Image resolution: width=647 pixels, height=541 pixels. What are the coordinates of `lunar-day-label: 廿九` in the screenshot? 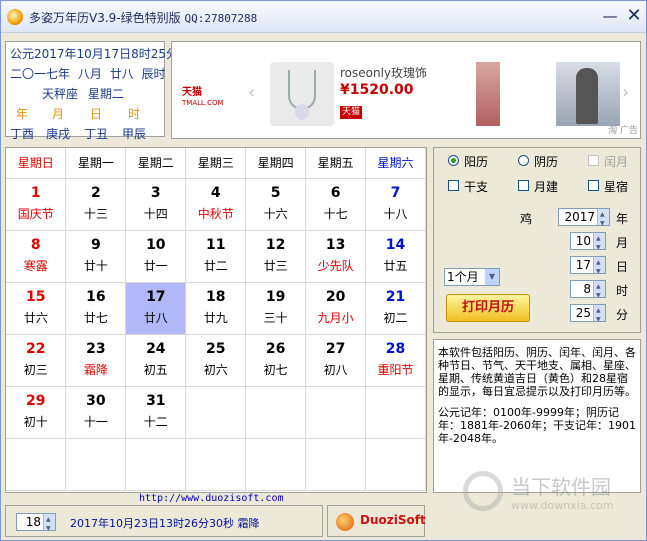 It's located at (215, 317).